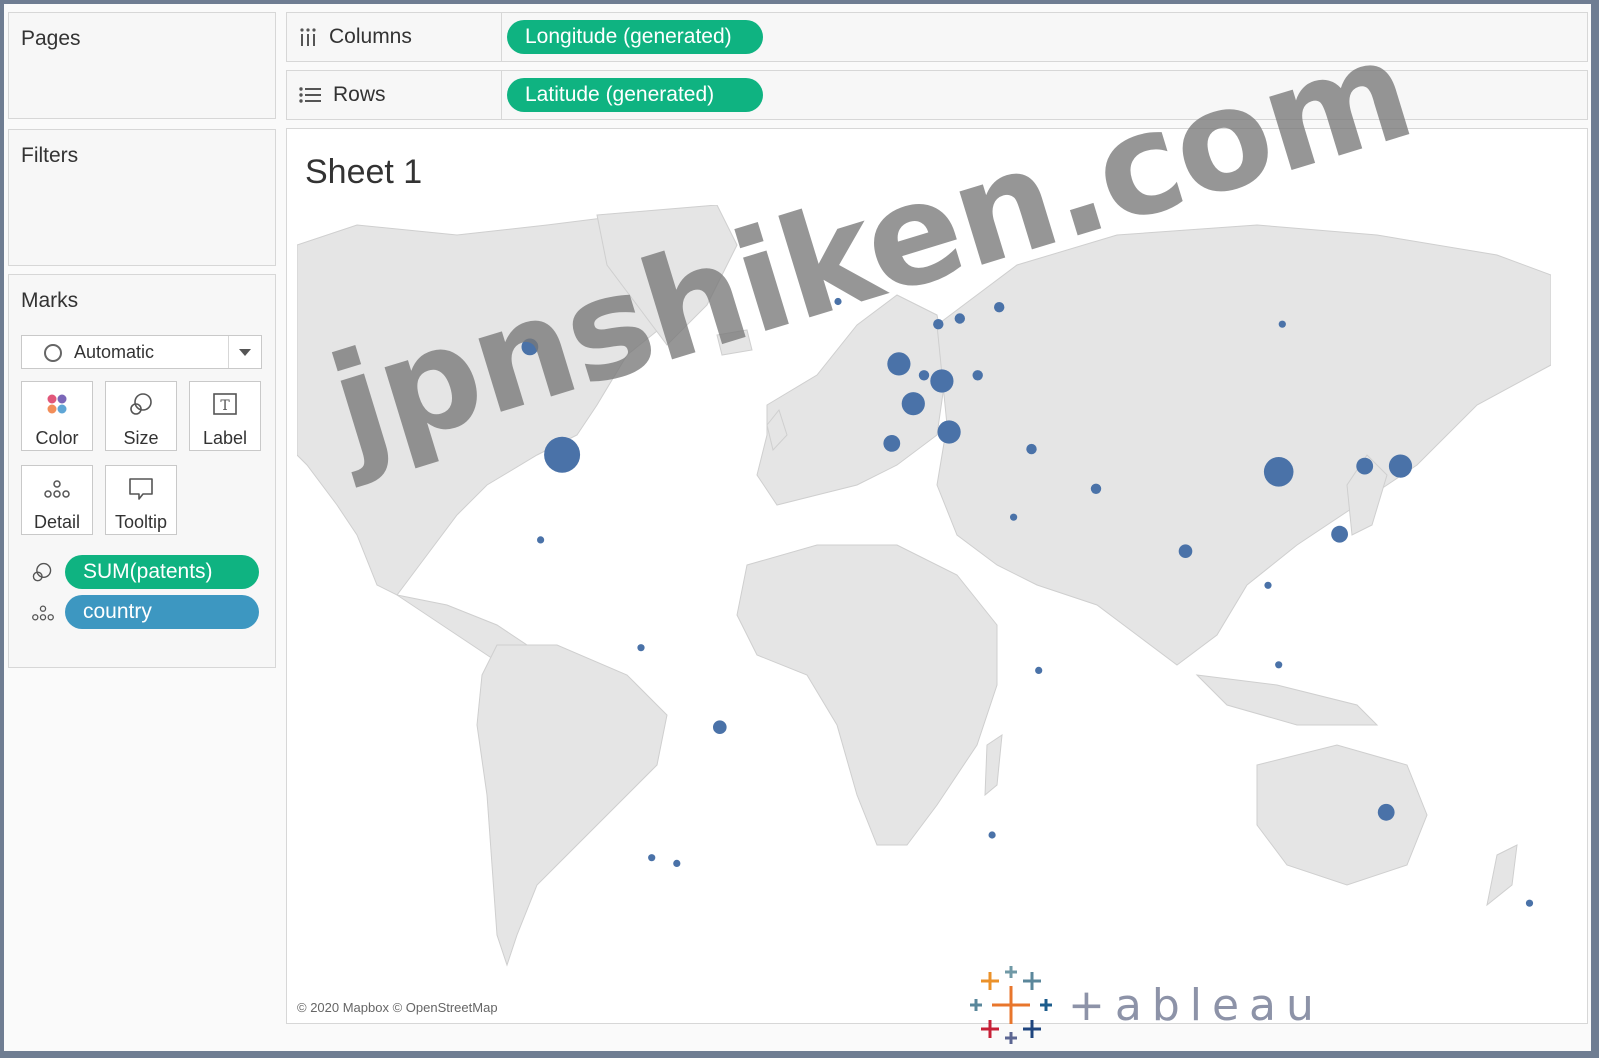 The image size is (1599, 1058). I want to click on tooltip-icon, so click(141, 489).